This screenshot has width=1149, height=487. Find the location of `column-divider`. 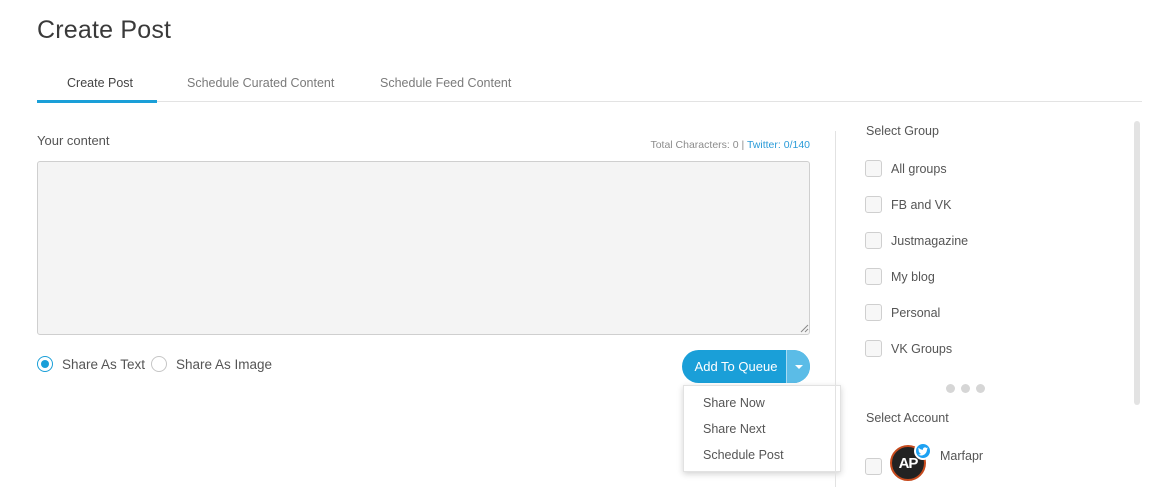

column-divider is located at coordinates (835, 309).